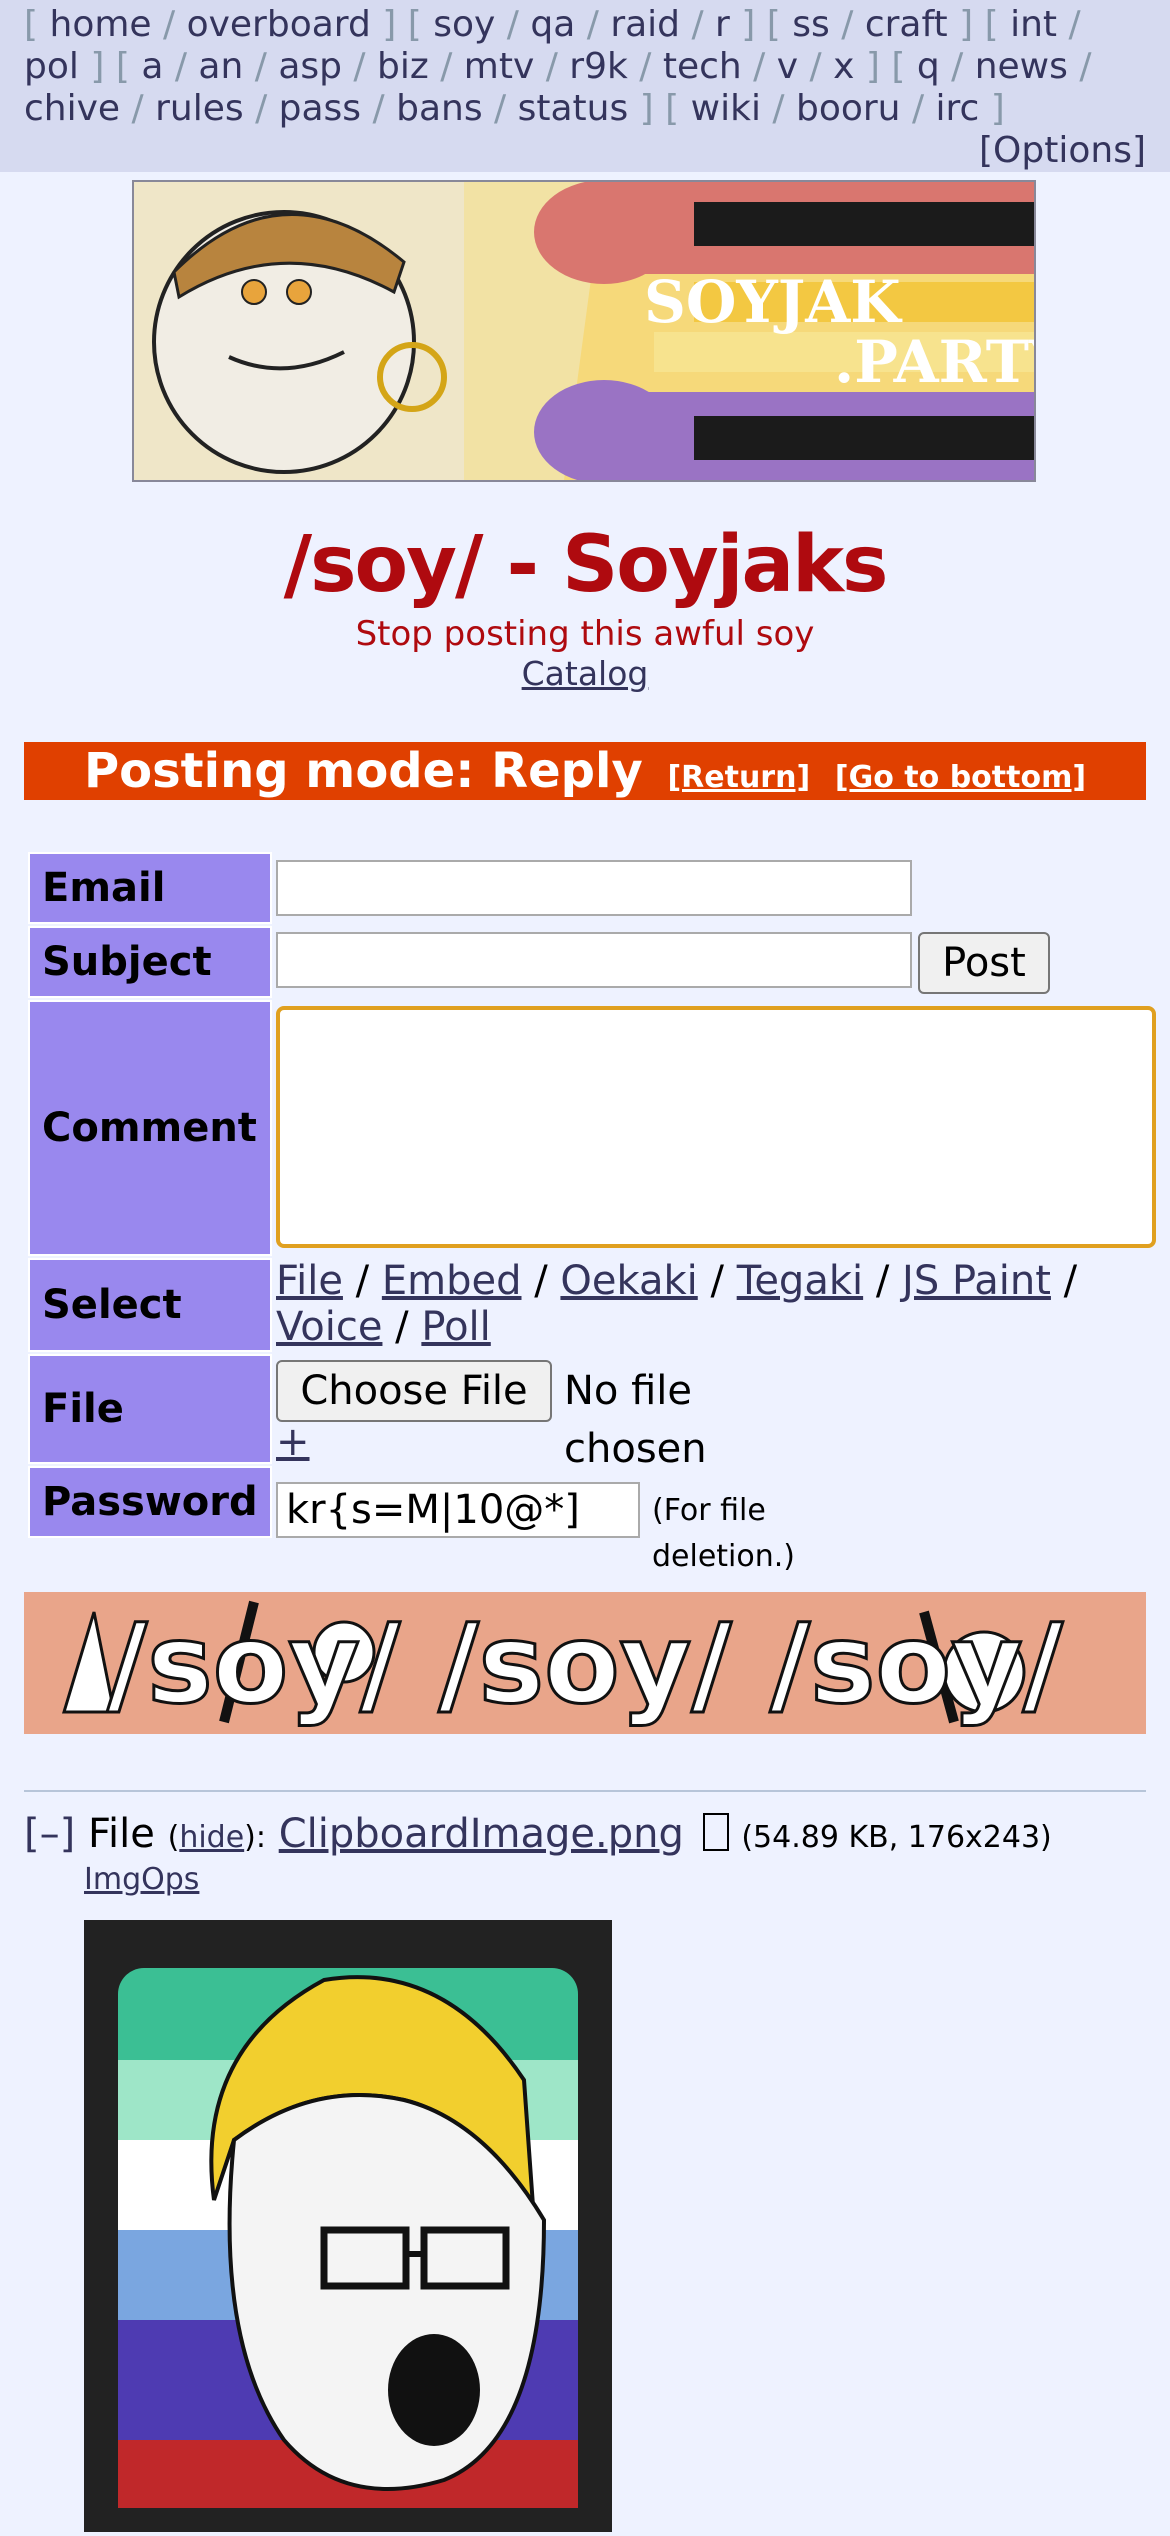 The image size is (1170, 2536). Describe the element at coordinates (928, 66) in the screenshot. I see `board-link-q: q` at that location.